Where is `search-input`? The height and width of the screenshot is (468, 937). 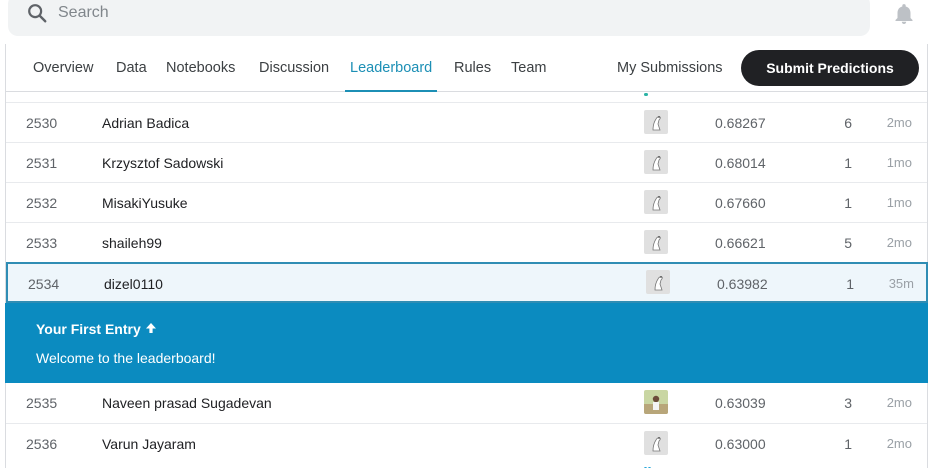 search-input is located at coordinates (448, 13).